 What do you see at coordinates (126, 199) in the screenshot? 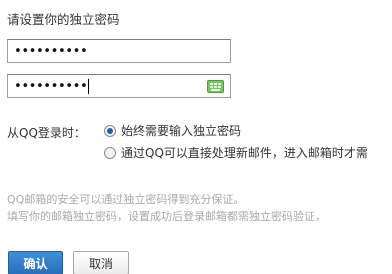
I see `security-hint-text: QQ邮箱的安全可以通过独立密码得到充分保证。` at bounding box center [126, 199].